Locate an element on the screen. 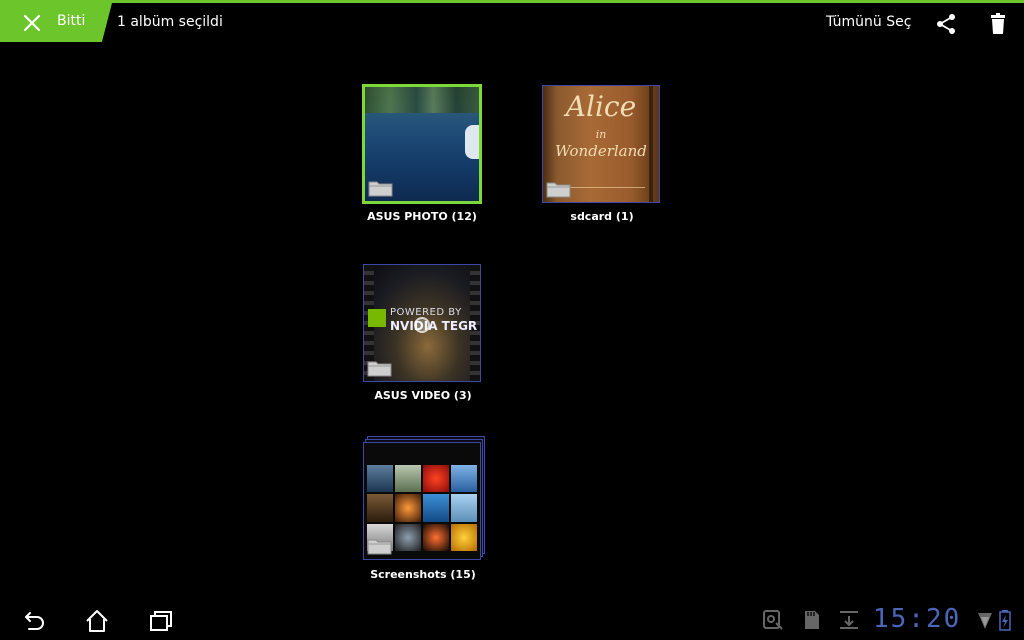 The width and height of the screenshot is (1024, 640). usb-debug-icon is located at coordinates (773, 620).